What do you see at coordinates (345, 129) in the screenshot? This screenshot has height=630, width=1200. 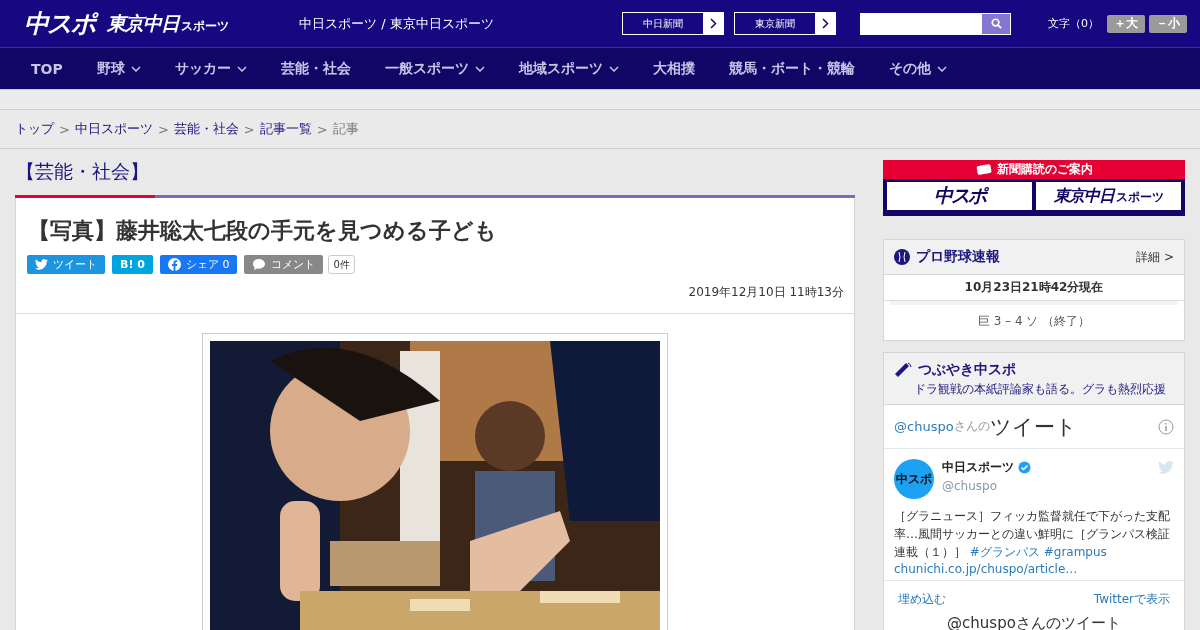 I see `current-page-text: 記事` at bounding box center [345, 129].